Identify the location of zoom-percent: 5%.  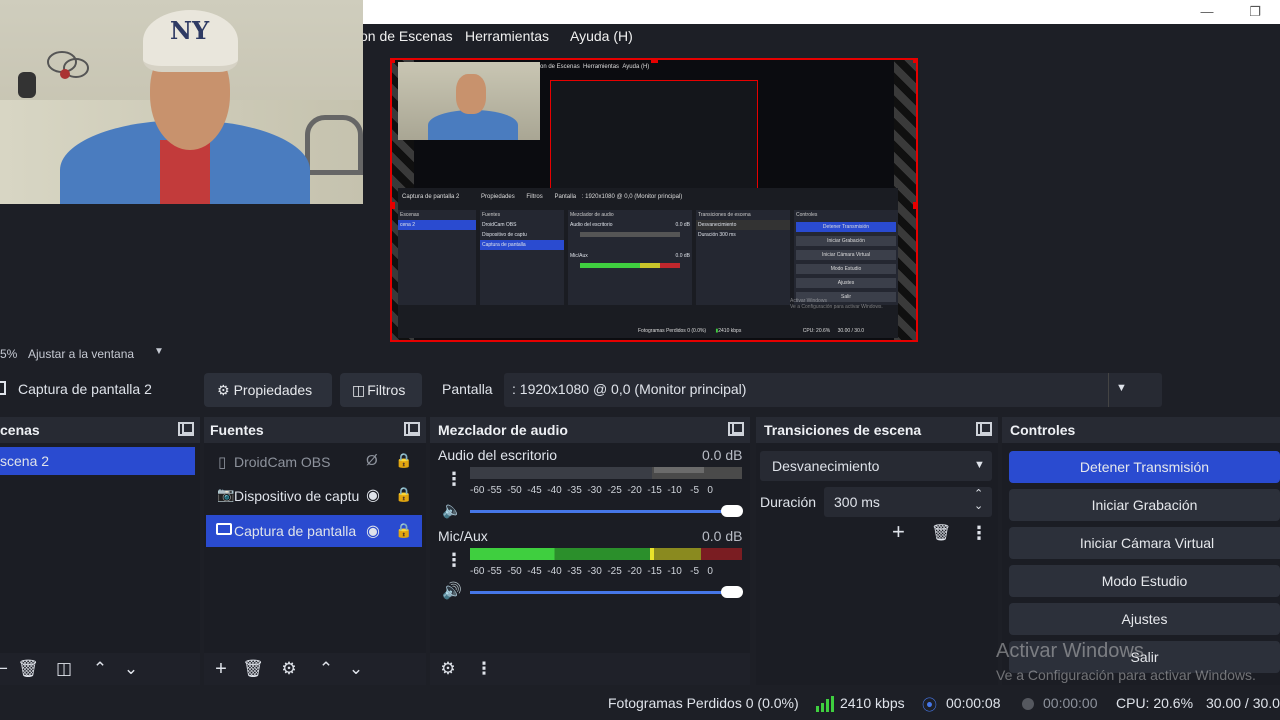
(9, 354).